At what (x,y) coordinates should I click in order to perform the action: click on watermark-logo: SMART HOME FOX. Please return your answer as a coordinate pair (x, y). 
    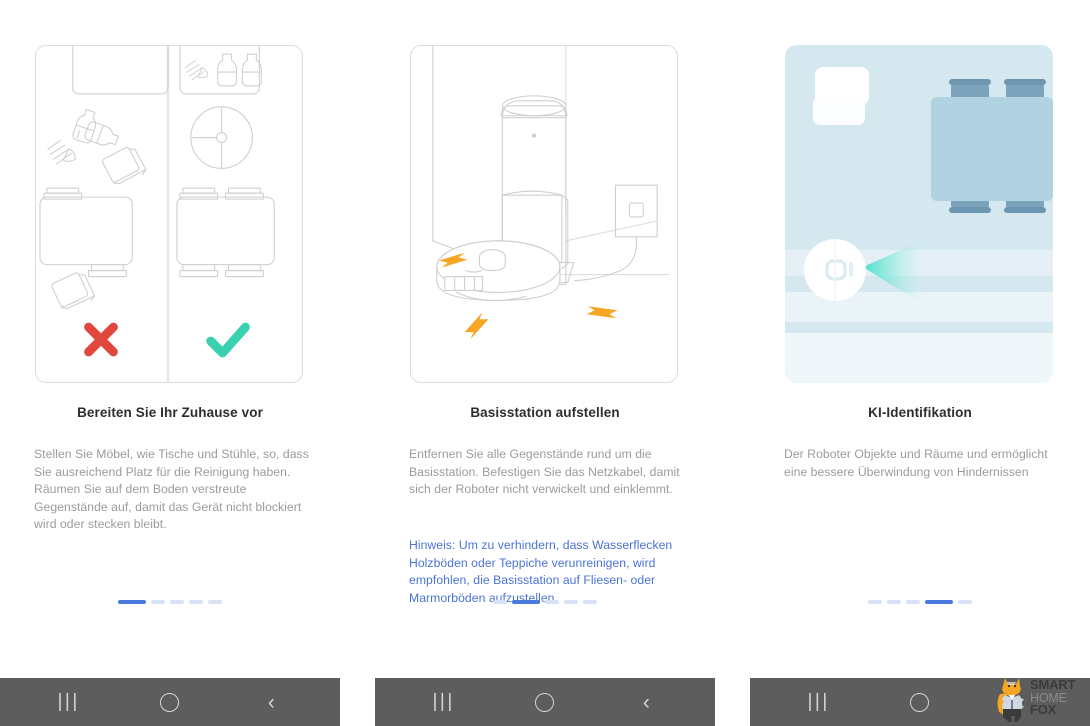
    Looking at the image, I should click on (1041, 698).